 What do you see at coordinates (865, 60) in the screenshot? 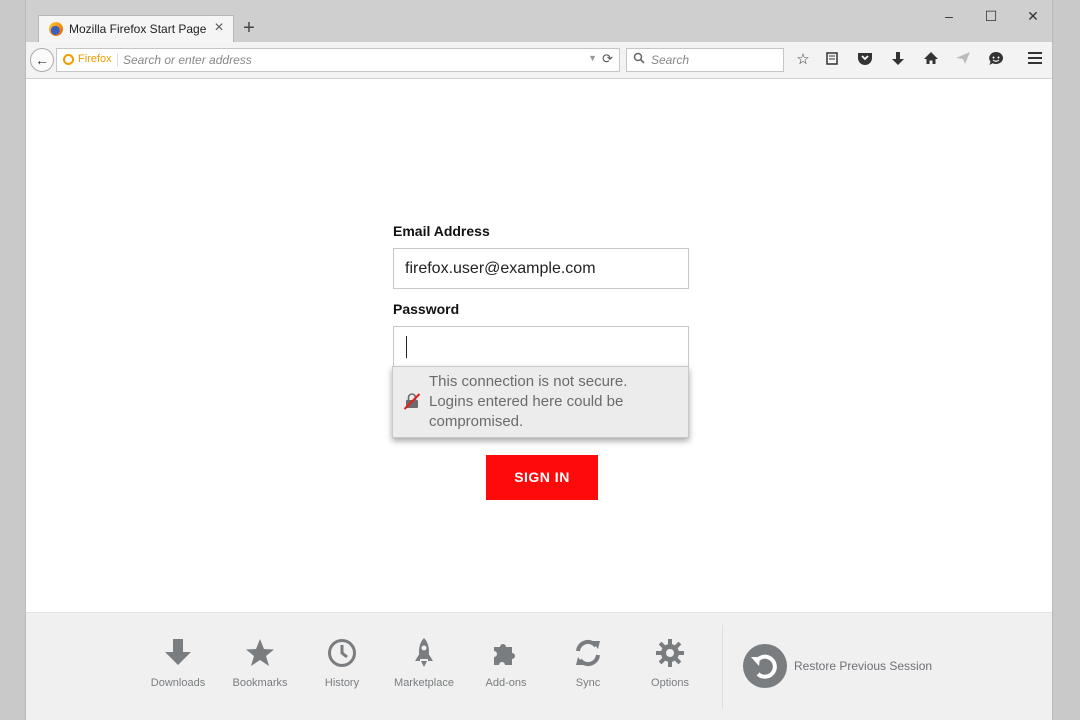
I see `pocket-icon` at bounding box center [865, 60].